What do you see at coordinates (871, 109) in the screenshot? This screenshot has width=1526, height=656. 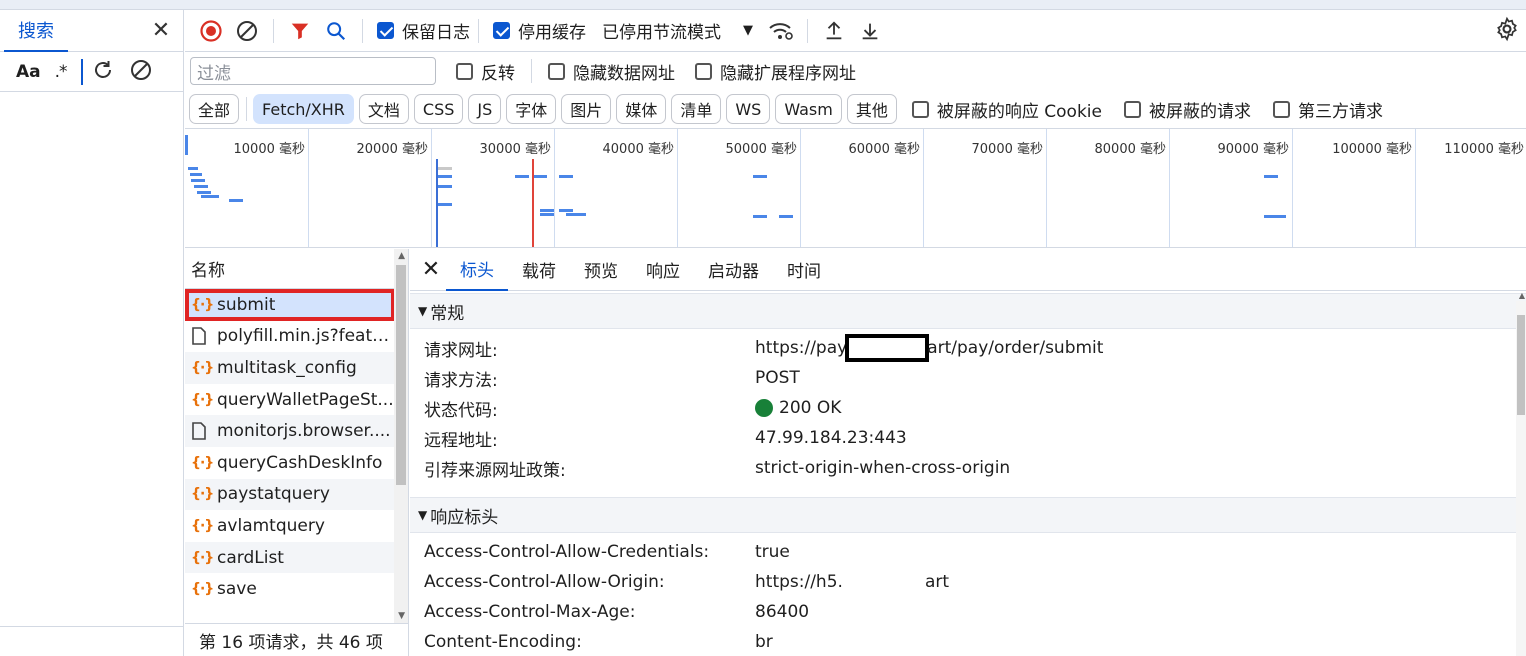 I see `chip-other: 其他` at bounding box center [871, 109].